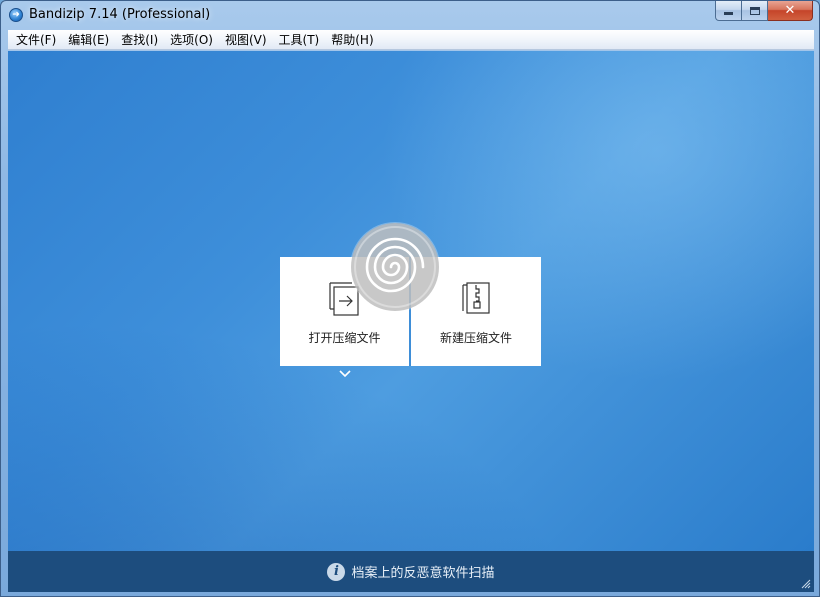 The height and width of the screenshot is (597, 820). What do you see at coordinates (806, 584) in the screenshot?
I see `resize-grip-icon` at bounding box center [806, 584].